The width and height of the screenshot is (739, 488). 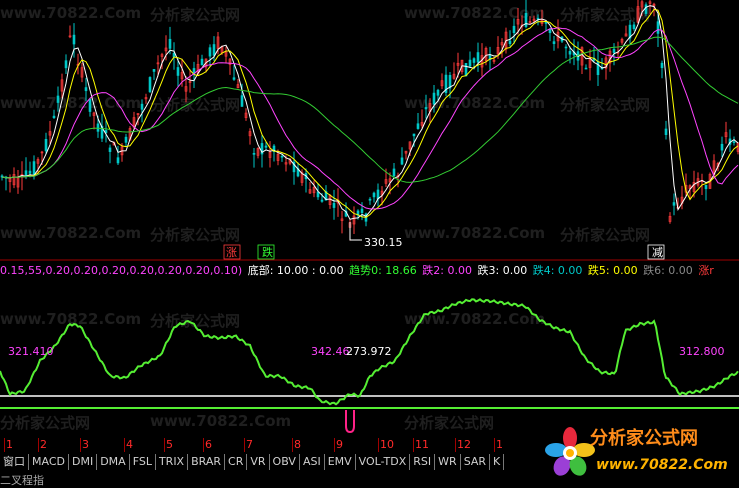 I want to click on tab-macd: MACD, so click(x=49, y=462).